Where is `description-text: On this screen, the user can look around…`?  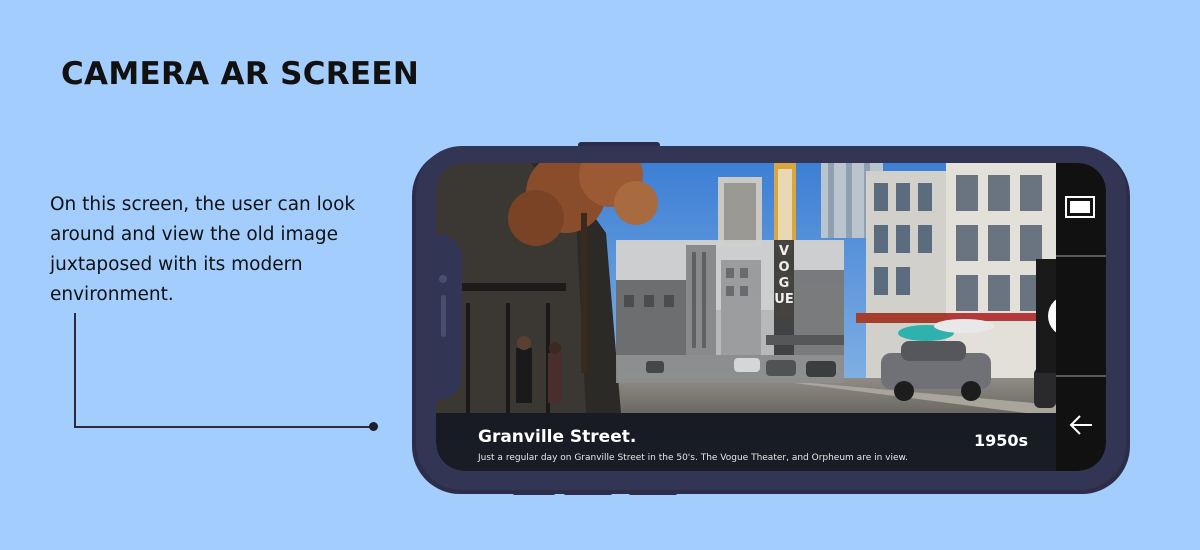
description-text: On this screen, the user can look around… is located at coordinates (203, 249).